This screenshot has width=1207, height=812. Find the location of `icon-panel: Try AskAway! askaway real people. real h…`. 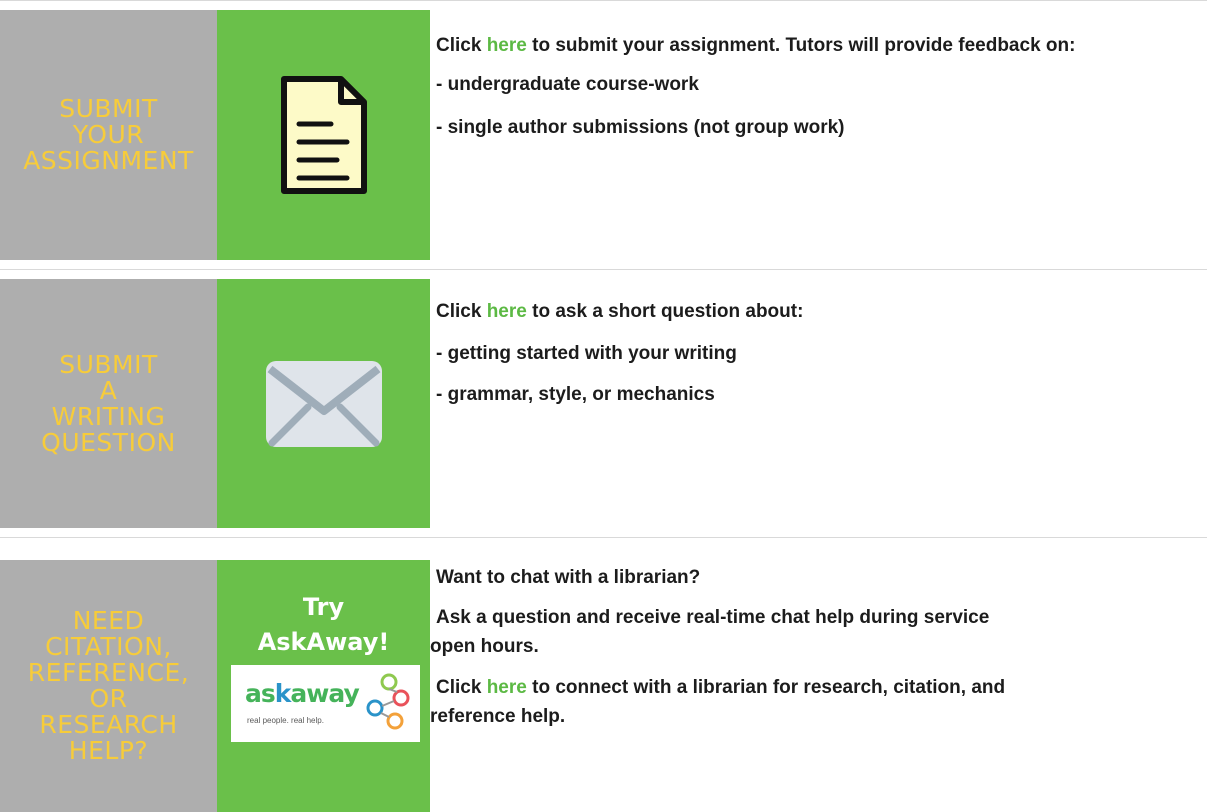

icon-panel: Try AskAway! askaway real people. real h… is located at coordinates (323, 686).